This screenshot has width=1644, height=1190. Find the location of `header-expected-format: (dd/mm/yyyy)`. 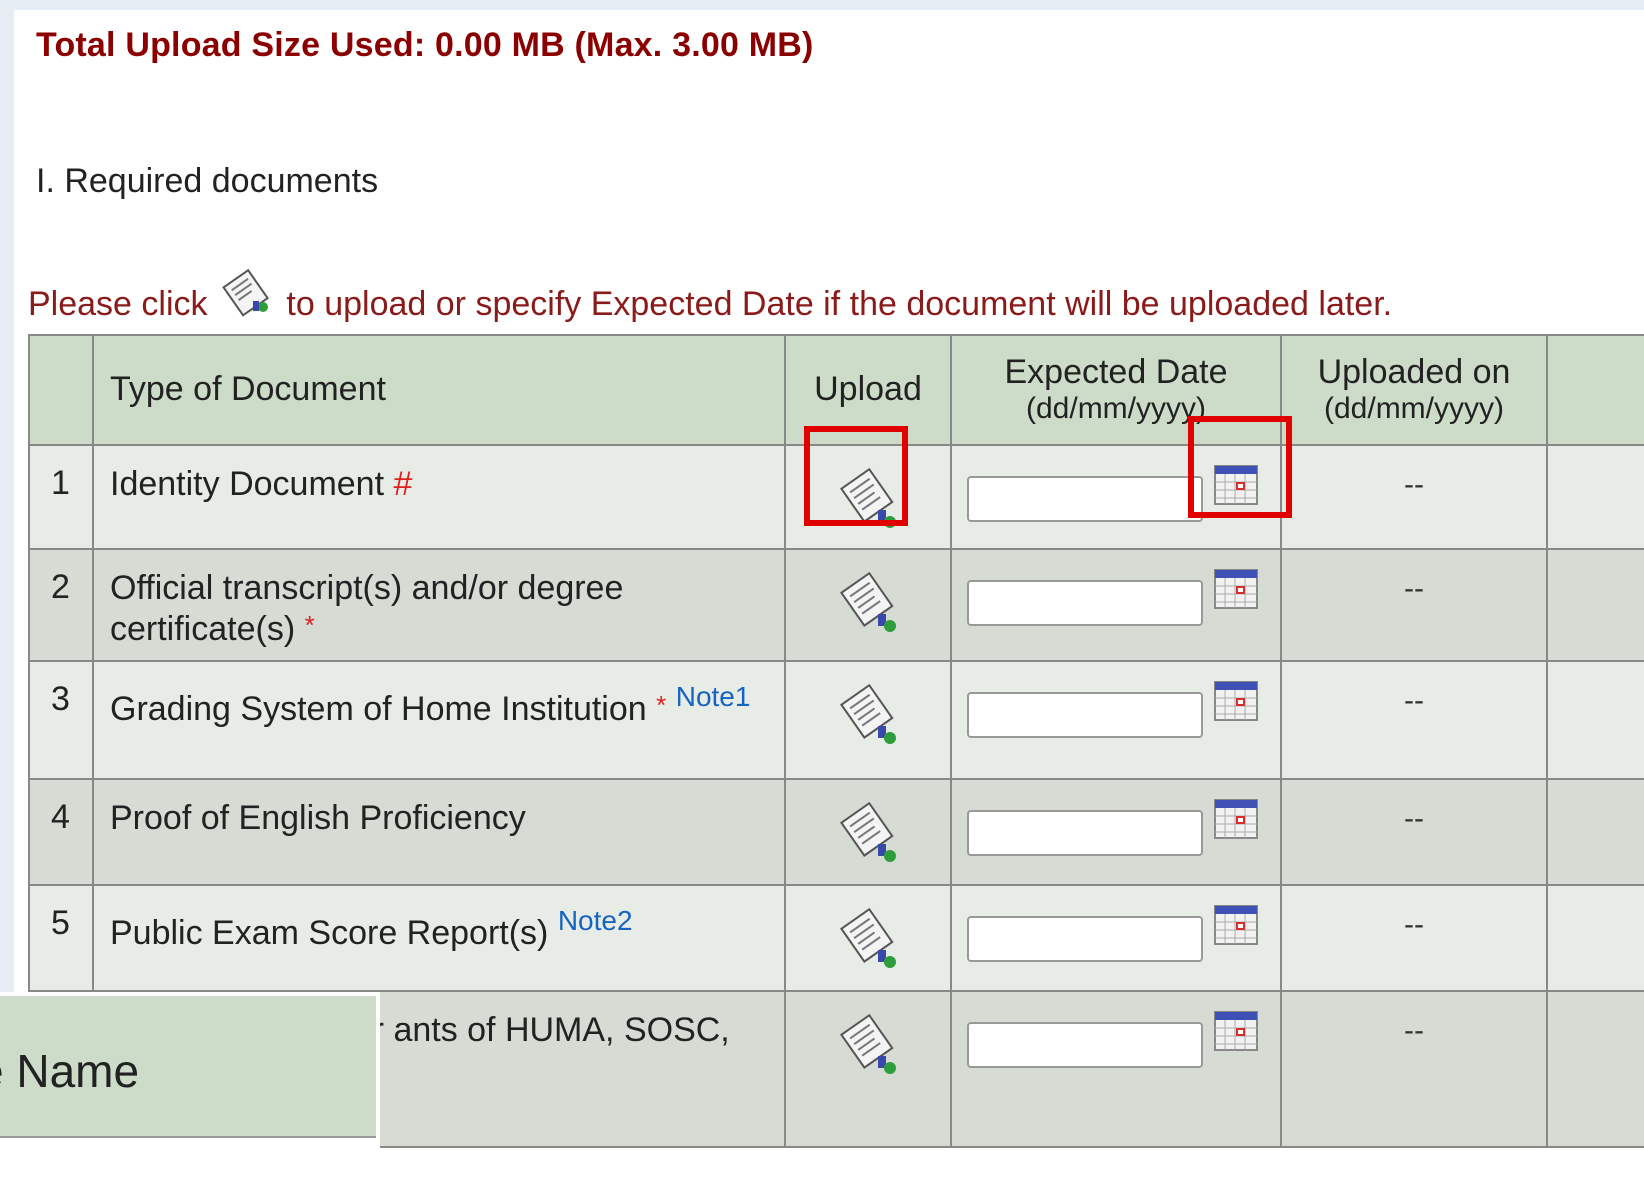

header-expected-format: (dd/mm/yyyy) is located at coordinates (1116, 409).